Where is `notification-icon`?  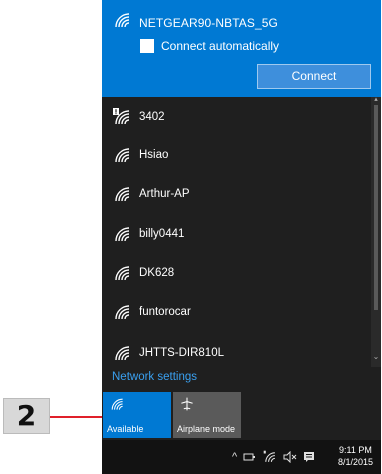
notification-icon is located at coordinates (309, 457).